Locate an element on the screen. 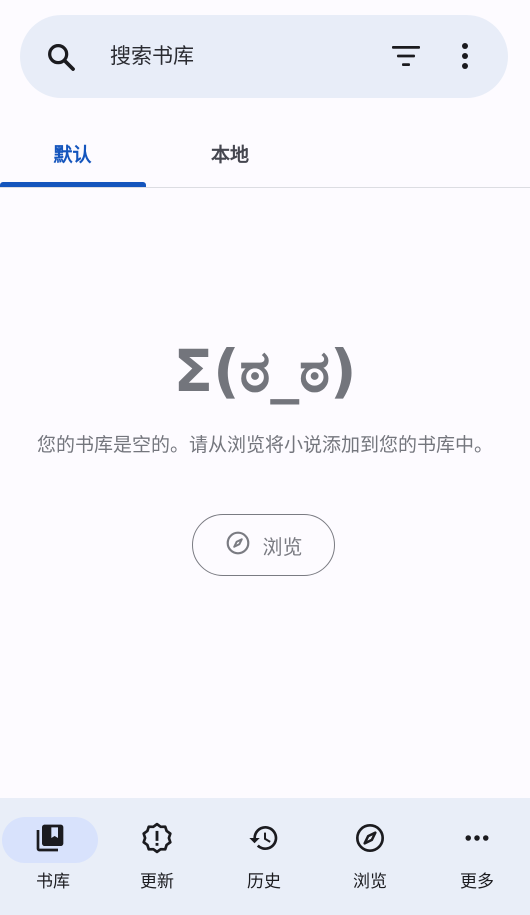 The image size is (530, 915). nav-label-history: 历史 is located at coordinates (264, 882).